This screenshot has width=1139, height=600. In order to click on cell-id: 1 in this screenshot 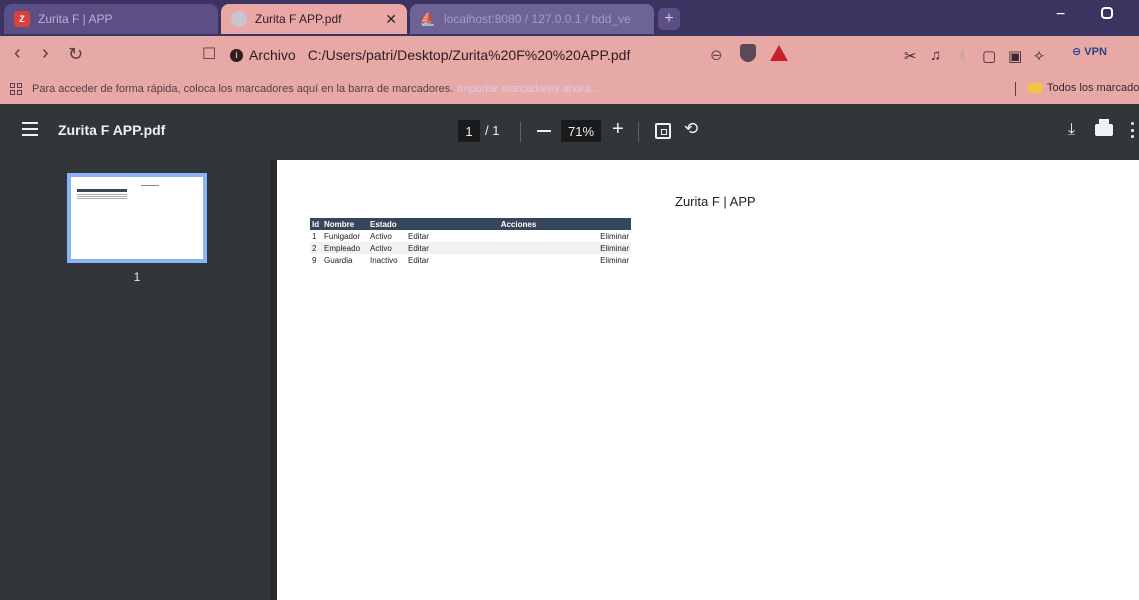, I will do `click(314, 236)`.